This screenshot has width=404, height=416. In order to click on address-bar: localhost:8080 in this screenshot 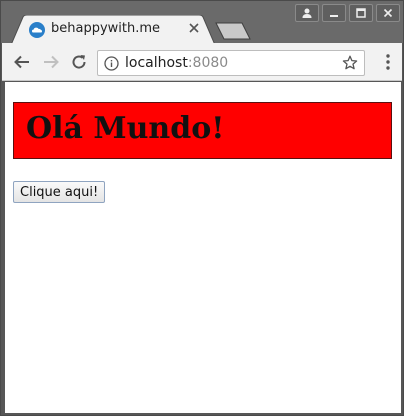, I will do `click(231, 63)`.